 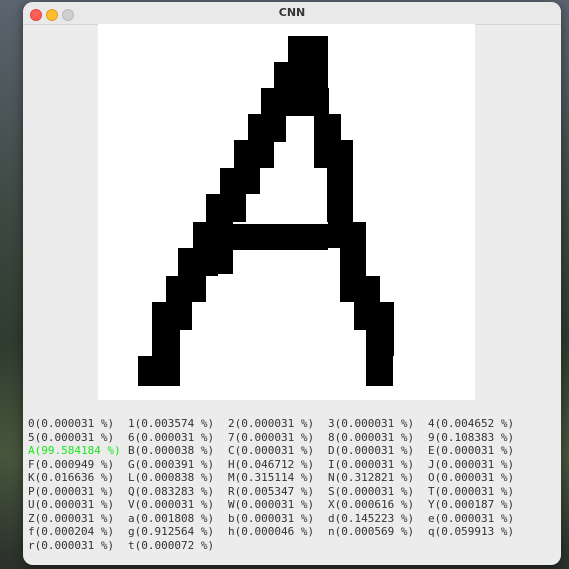 I want to click on prediction-item: D(0.000031 %), so click(x=371, y=450).